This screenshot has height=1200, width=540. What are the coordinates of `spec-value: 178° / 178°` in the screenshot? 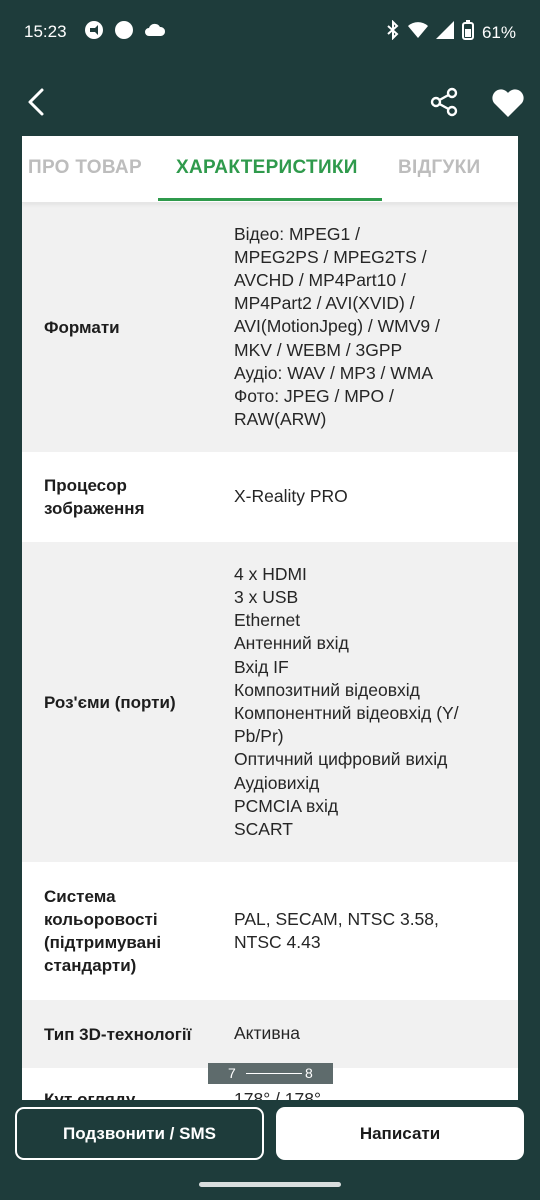 It's located at (277, 1094).